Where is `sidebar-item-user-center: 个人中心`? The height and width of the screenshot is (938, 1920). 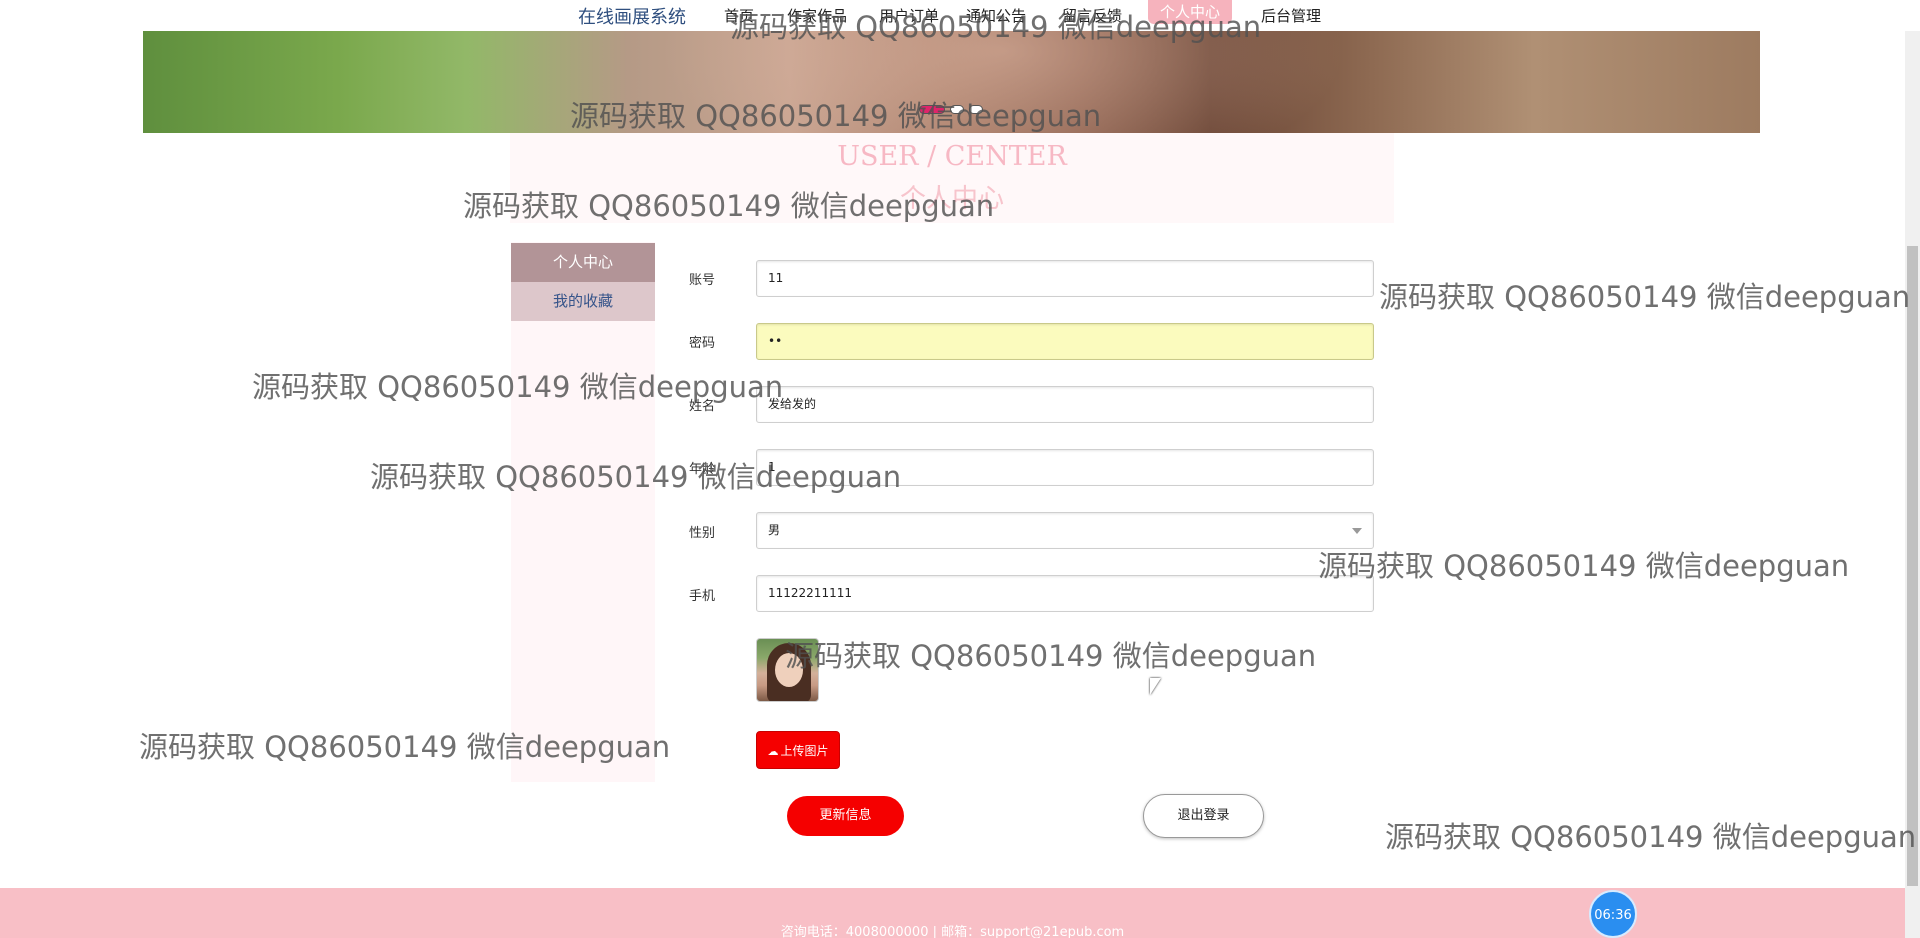 sidebar-item-user-center: 个人中心 is located at coordinates (583, 262).